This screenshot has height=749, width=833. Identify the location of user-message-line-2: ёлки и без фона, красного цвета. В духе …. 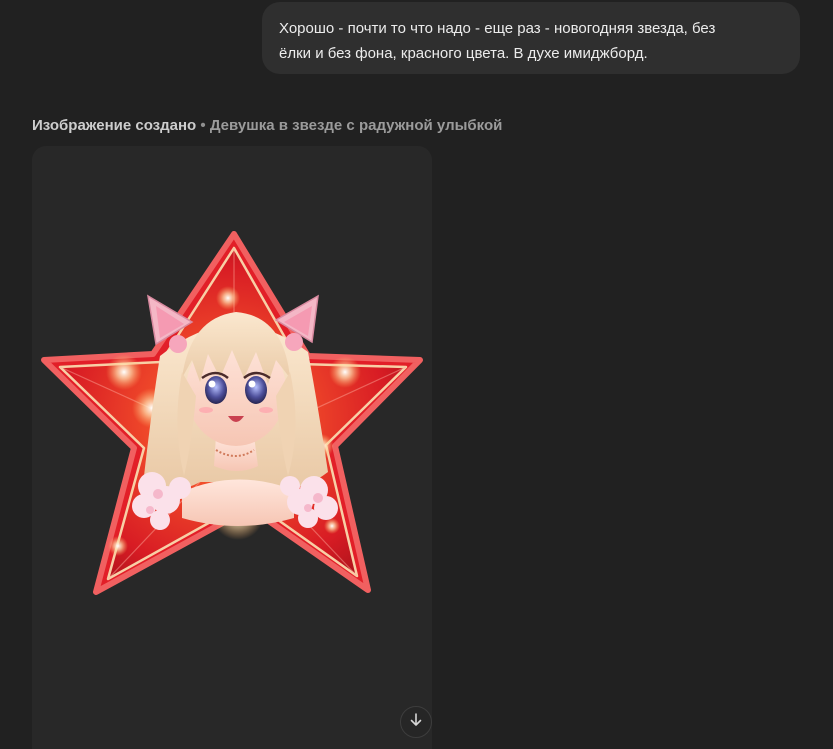
(463, 53).